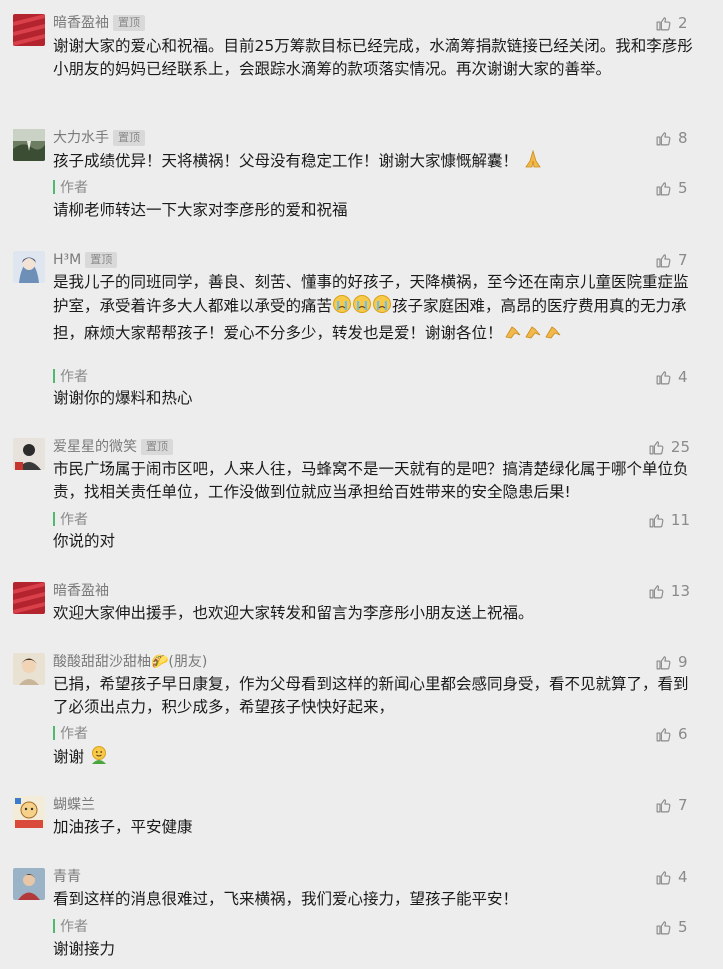 This screenshot has height=969, width=723. Describe the element at coordinates (99, 758) in the screenshot. I see `hug-emoji` at that location.